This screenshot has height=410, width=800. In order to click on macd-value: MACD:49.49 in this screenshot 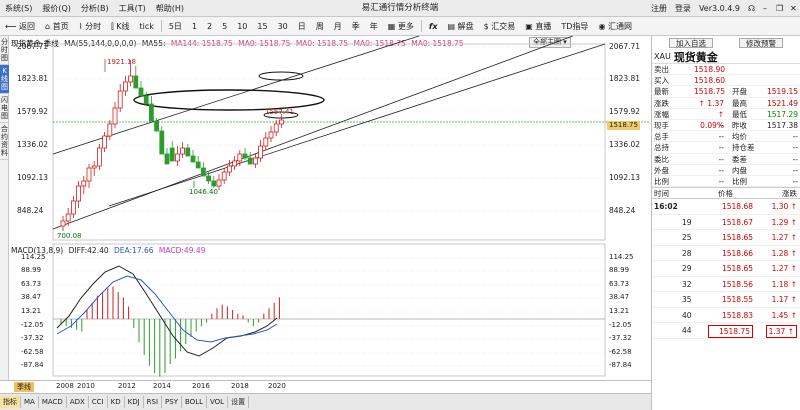, I will do `click(182, 250)`.